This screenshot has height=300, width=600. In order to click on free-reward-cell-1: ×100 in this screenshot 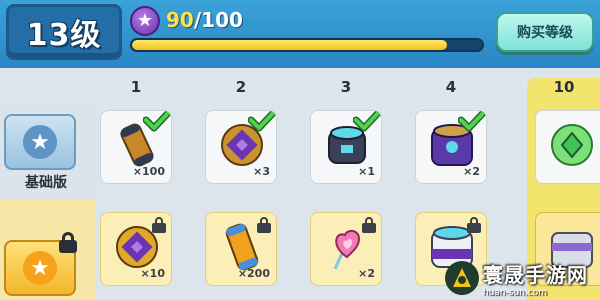, I will do `click(136, 147)`.